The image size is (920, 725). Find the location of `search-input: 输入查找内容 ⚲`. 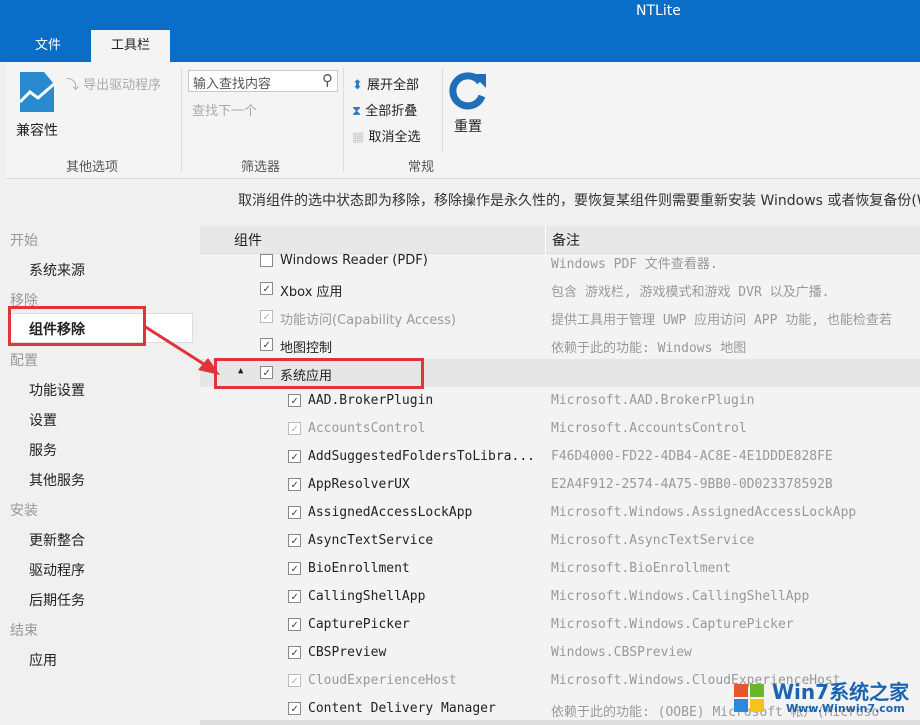

search-input: 输入查找内容 ⚲ is located at coordinates (263, 81).